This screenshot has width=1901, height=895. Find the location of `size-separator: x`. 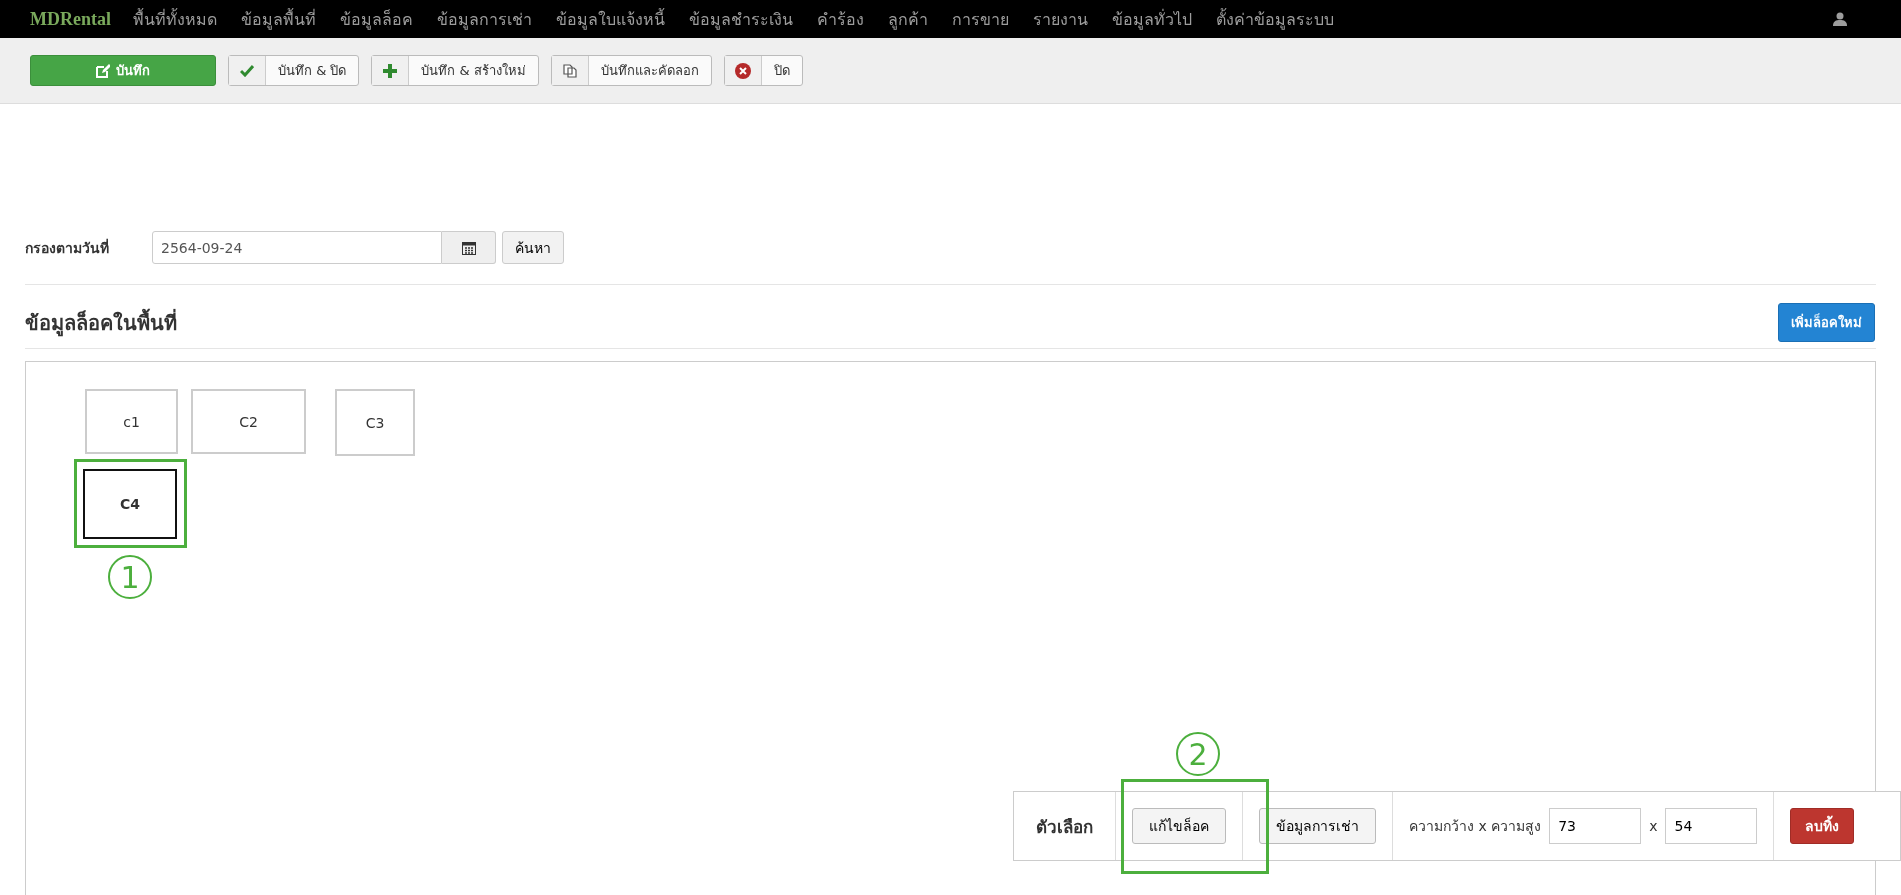

size-separator: x is located at coordinates (1653, 826).